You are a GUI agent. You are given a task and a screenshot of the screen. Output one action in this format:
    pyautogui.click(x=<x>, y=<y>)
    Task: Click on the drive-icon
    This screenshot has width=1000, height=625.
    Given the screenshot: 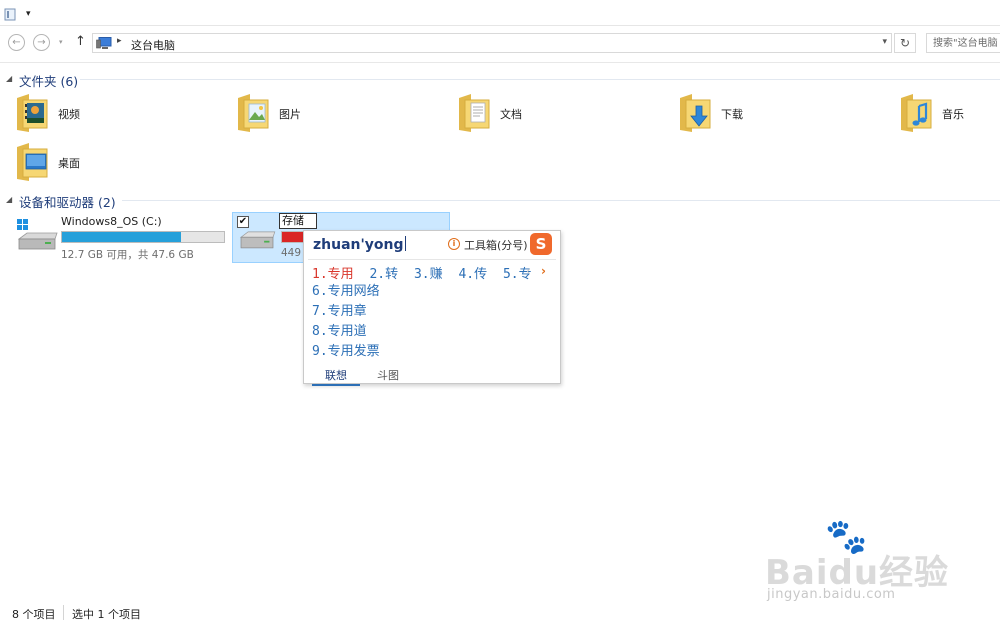 What is the action you would take?
    pyautogui.click(x=257, y=240)
    